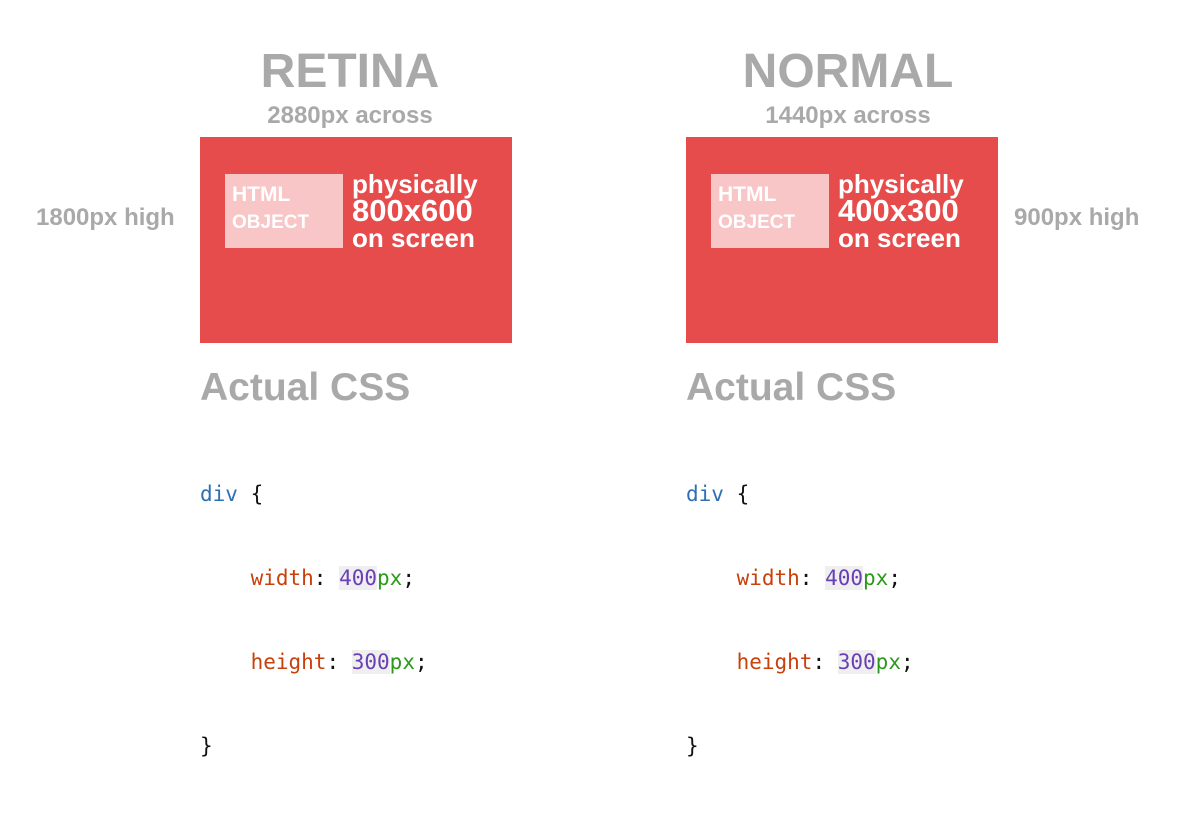  I want to click on retina-width-label: 2880px across, so click(350, 115).